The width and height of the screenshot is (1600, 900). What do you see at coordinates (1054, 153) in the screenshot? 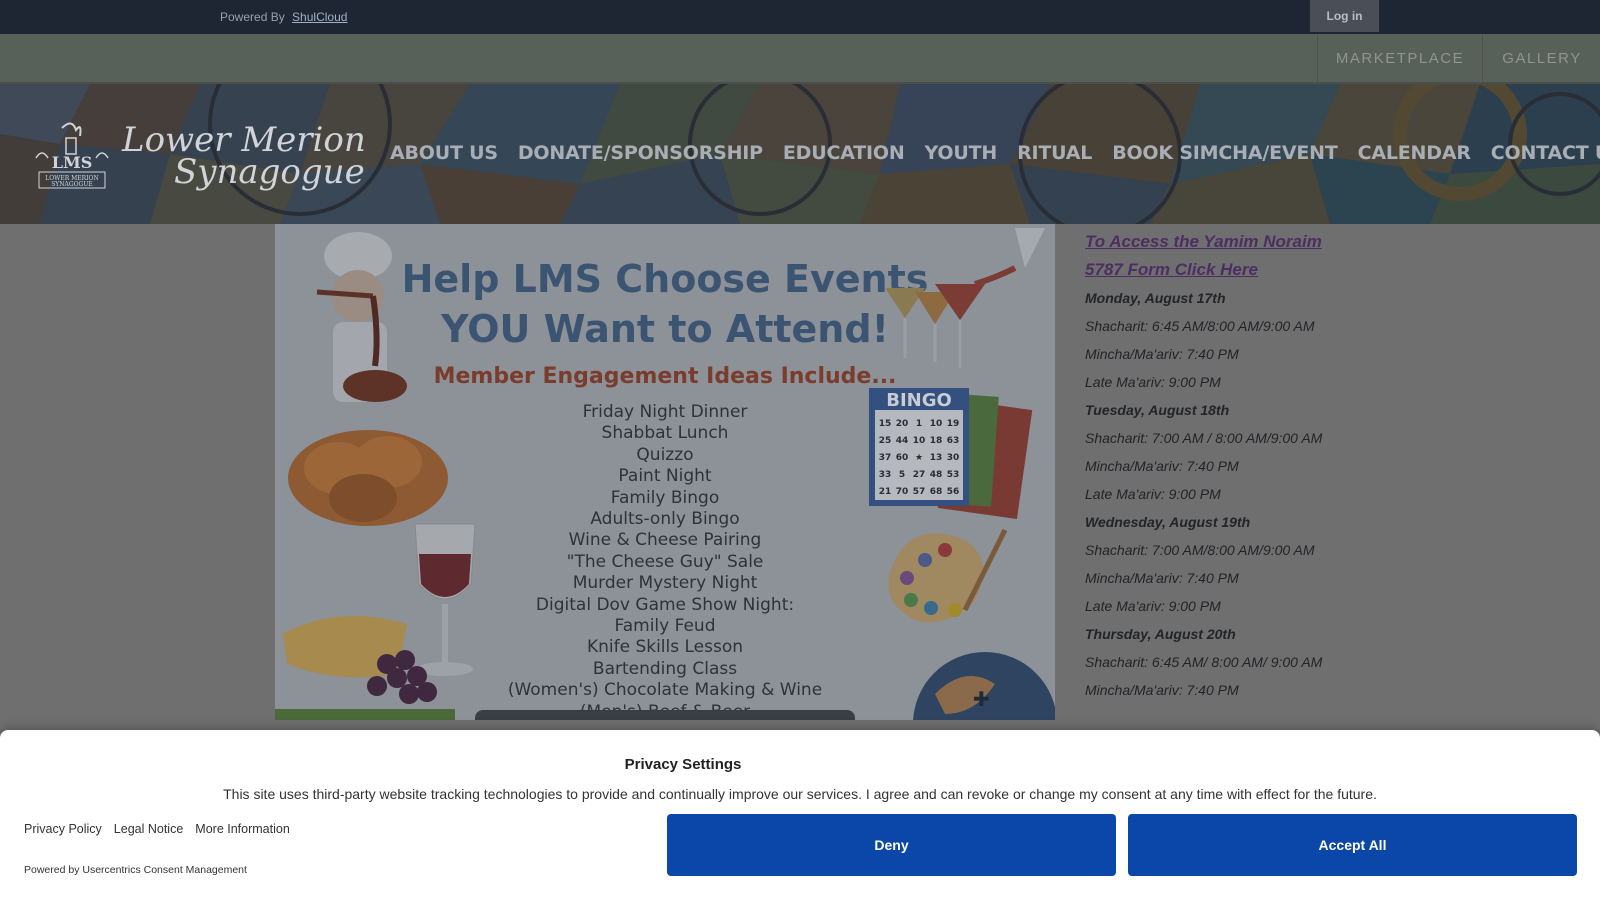
I see `nav-item-ritual: RITUAL` at bounding box center [1054, 153].